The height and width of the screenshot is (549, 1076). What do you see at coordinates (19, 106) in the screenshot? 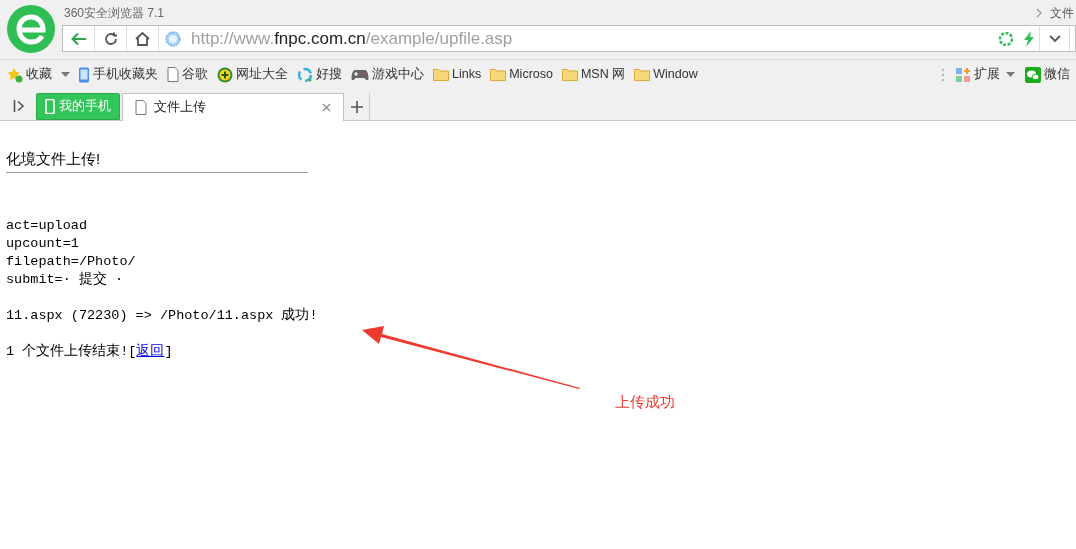
I see `sidebar-toggle-icon` at bounding box center [19, 106].